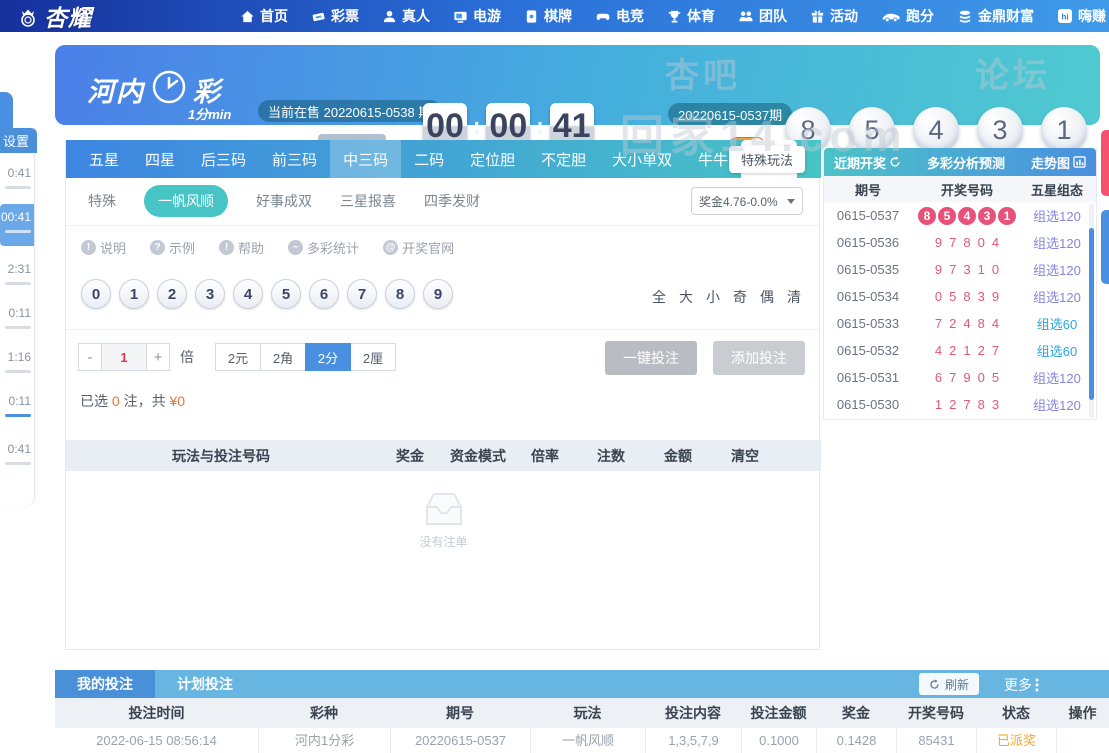 This screenshot has width=1109, height=753. Describe the element at coordinates (948, 684) in the screenshot. I see `refresh-button: 刷新` at that location.